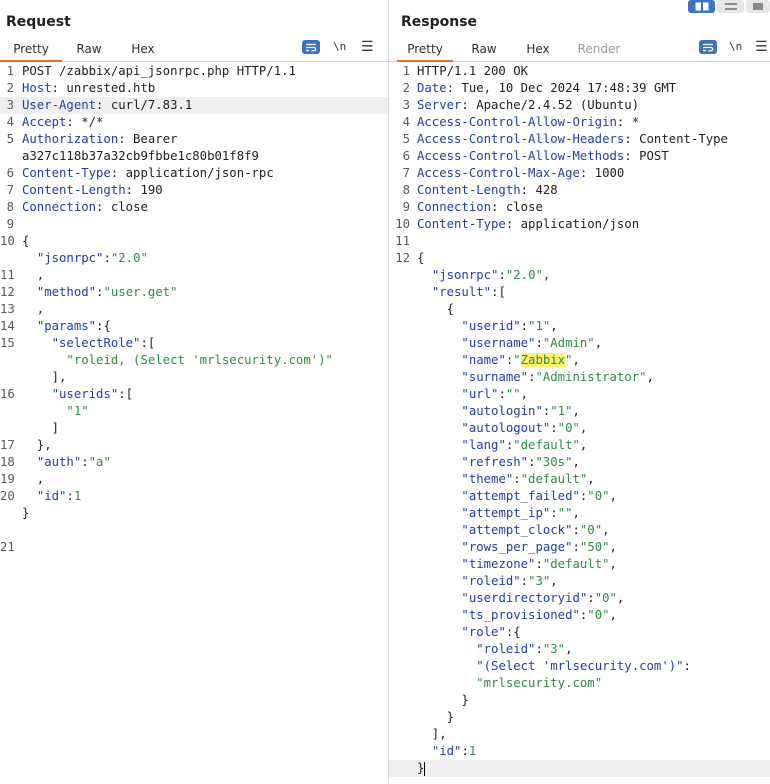  I want to click on code-text: "autologin":"1",, so click(498, 411).